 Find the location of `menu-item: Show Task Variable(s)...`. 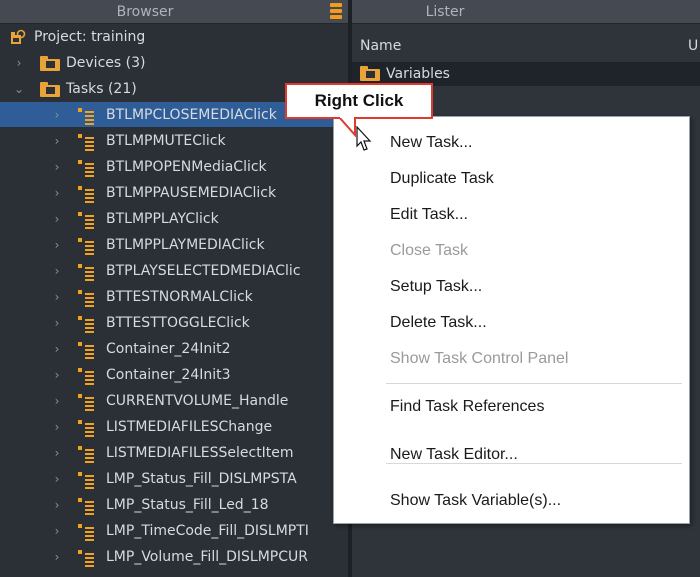

menu-item: Show Task Variable(s)... is located at coordinates (475, 501).